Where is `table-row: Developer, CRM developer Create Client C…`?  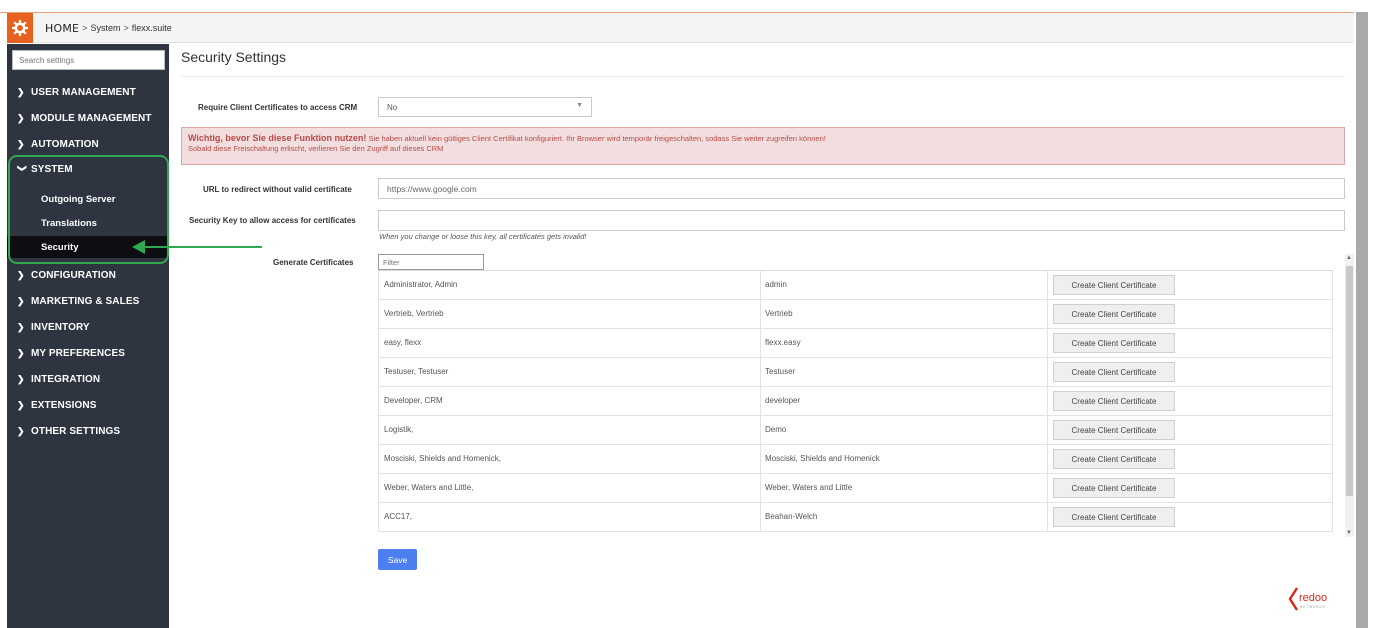 table-row: Developer, CRM developer Create Client C… is located at coordinates (855, 401).